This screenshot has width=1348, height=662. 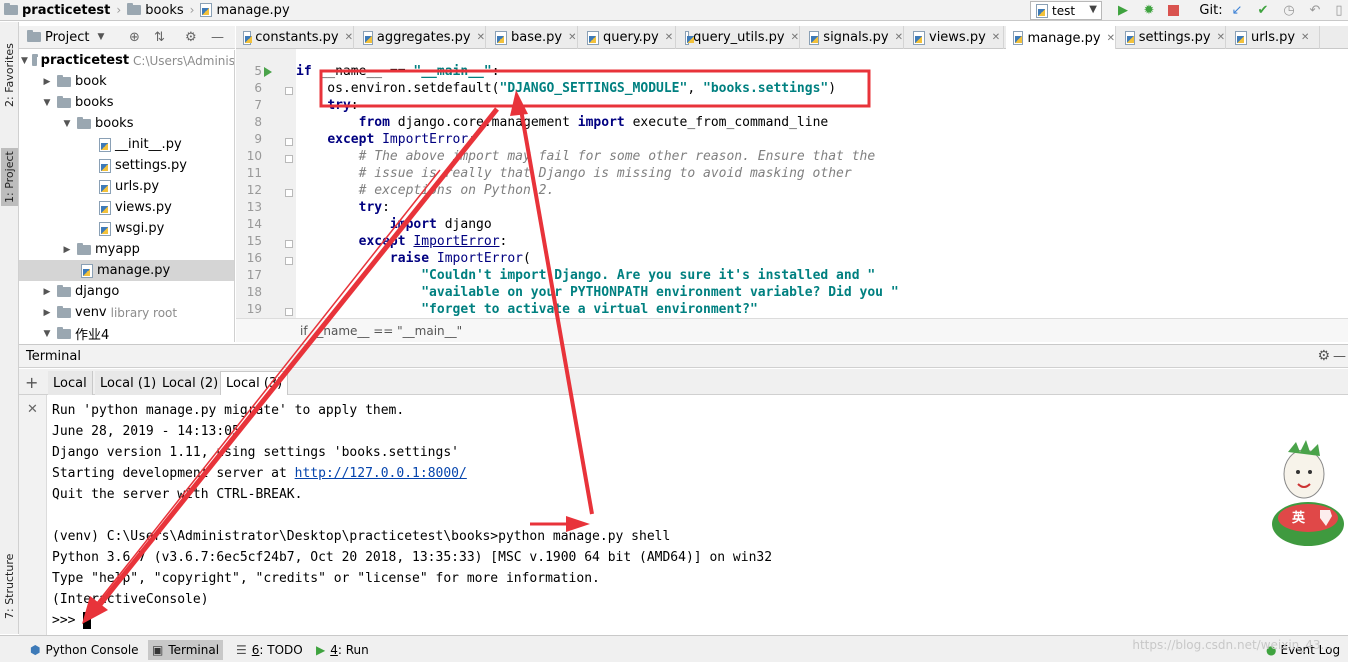 What do you see at coordinates (126, 186) in the screenshot?
I see `tree-item-urls: urls.py` at bounding box center [126, 186].